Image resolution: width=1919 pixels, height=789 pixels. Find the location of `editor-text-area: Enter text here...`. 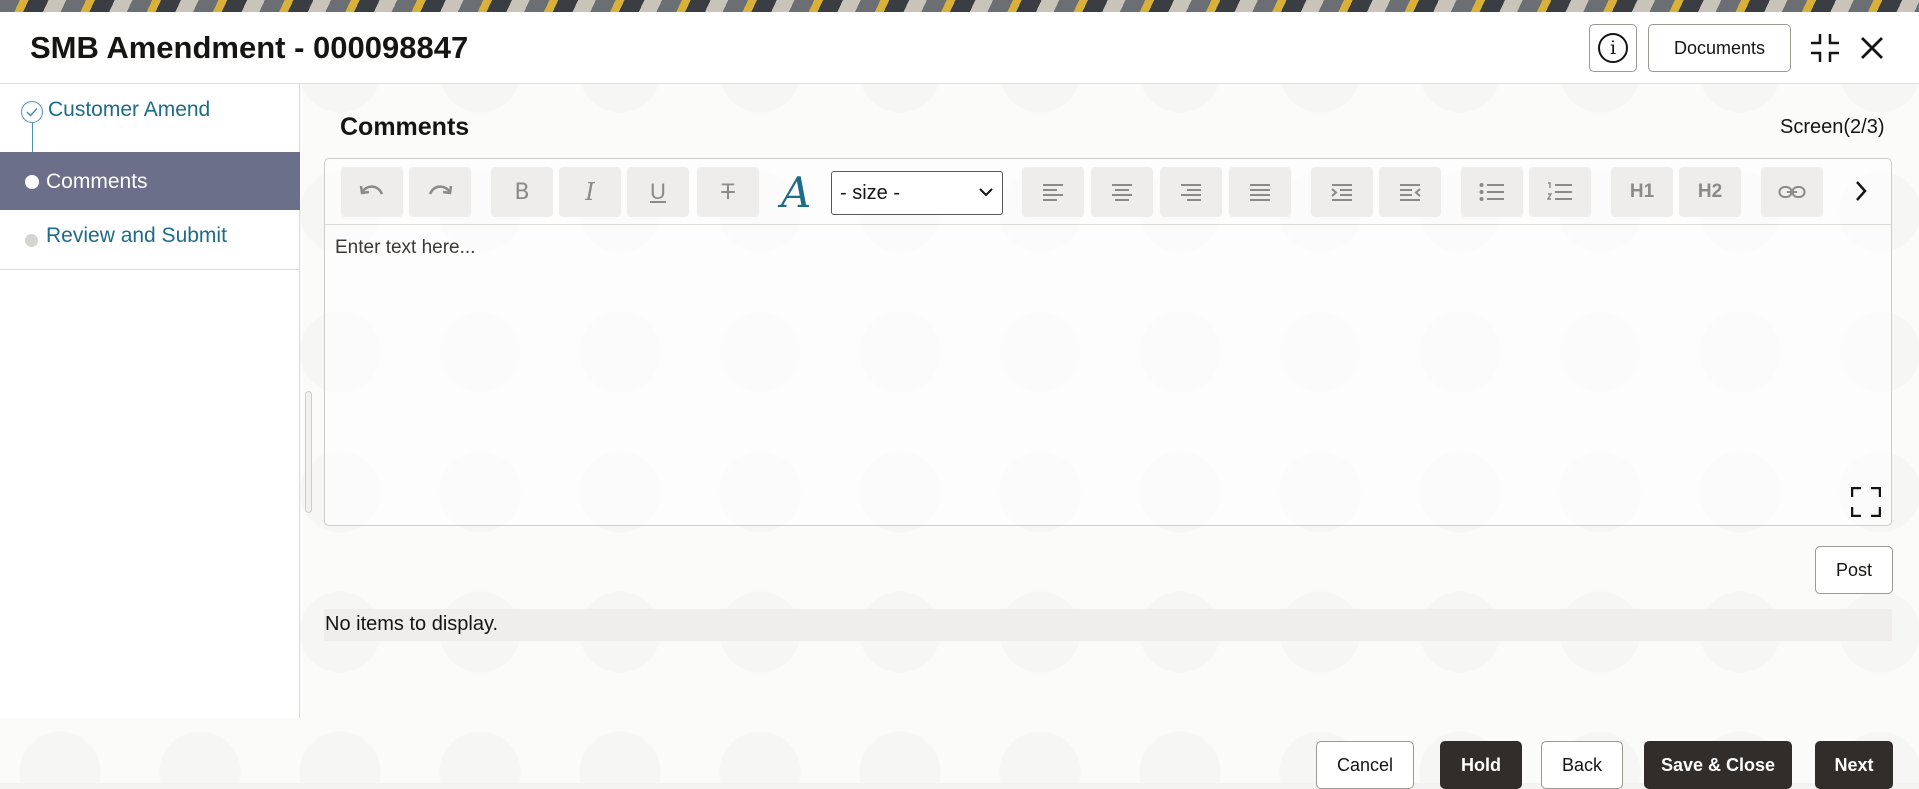

editor-text-area: Enter text here... is located at coordinates (405, 248).